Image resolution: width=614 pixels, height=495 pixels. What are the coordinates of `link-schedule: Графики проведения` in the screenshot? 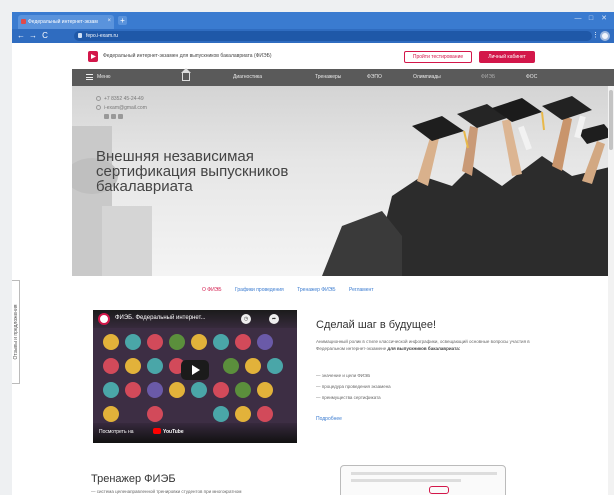 It's located at (259, 290).